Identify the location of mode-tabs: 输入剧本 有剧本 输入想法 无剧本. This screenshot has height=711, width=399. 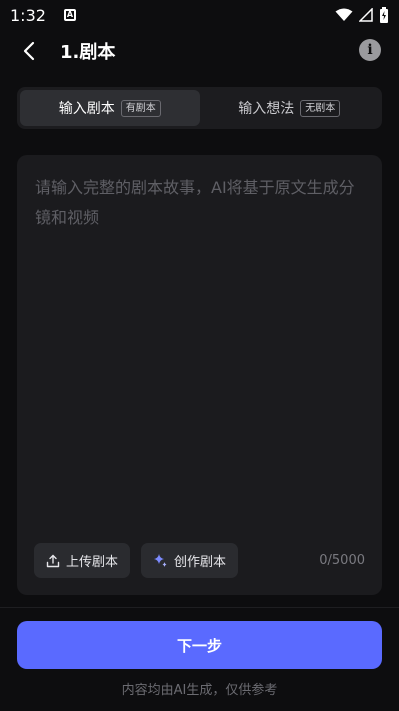
(199, 108).